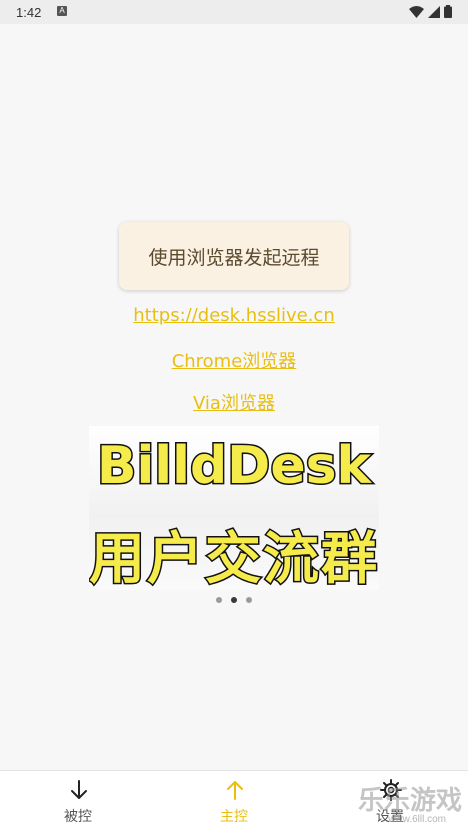  Describe the element at coordinates (233, 466) in the screenshot. I see `banner-title: BilldDesk` at that location.